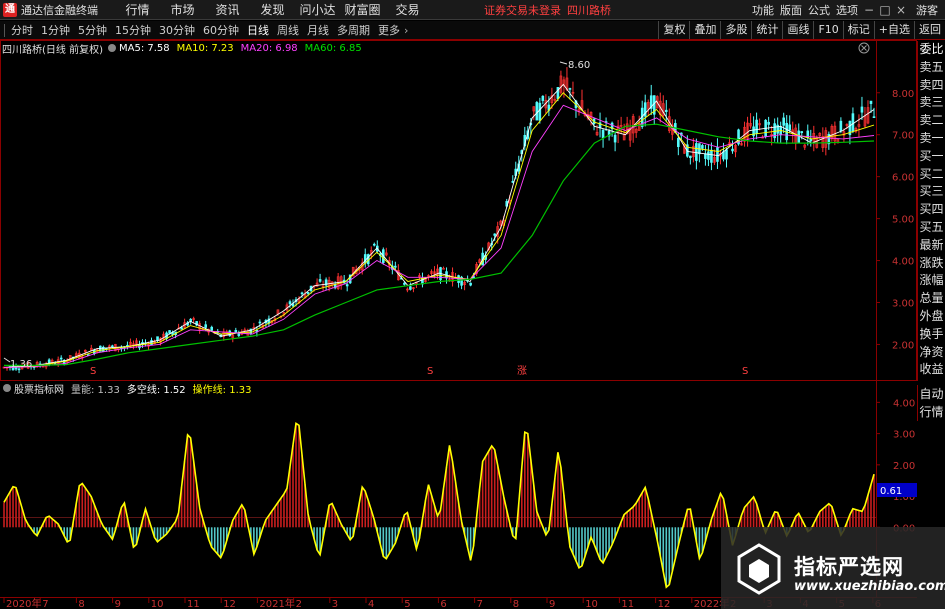 Image resolution: width=945 pixels, height=609 pixels. Describe the element at coordinates (827, 30) in the screenshot. I see `tool-f10: F10` at that location.